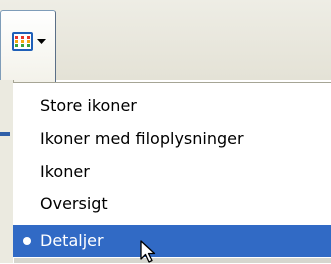  Describe the element at coordinates (5, 134) in the screenshot. I see `left-pane-marker` at that location.